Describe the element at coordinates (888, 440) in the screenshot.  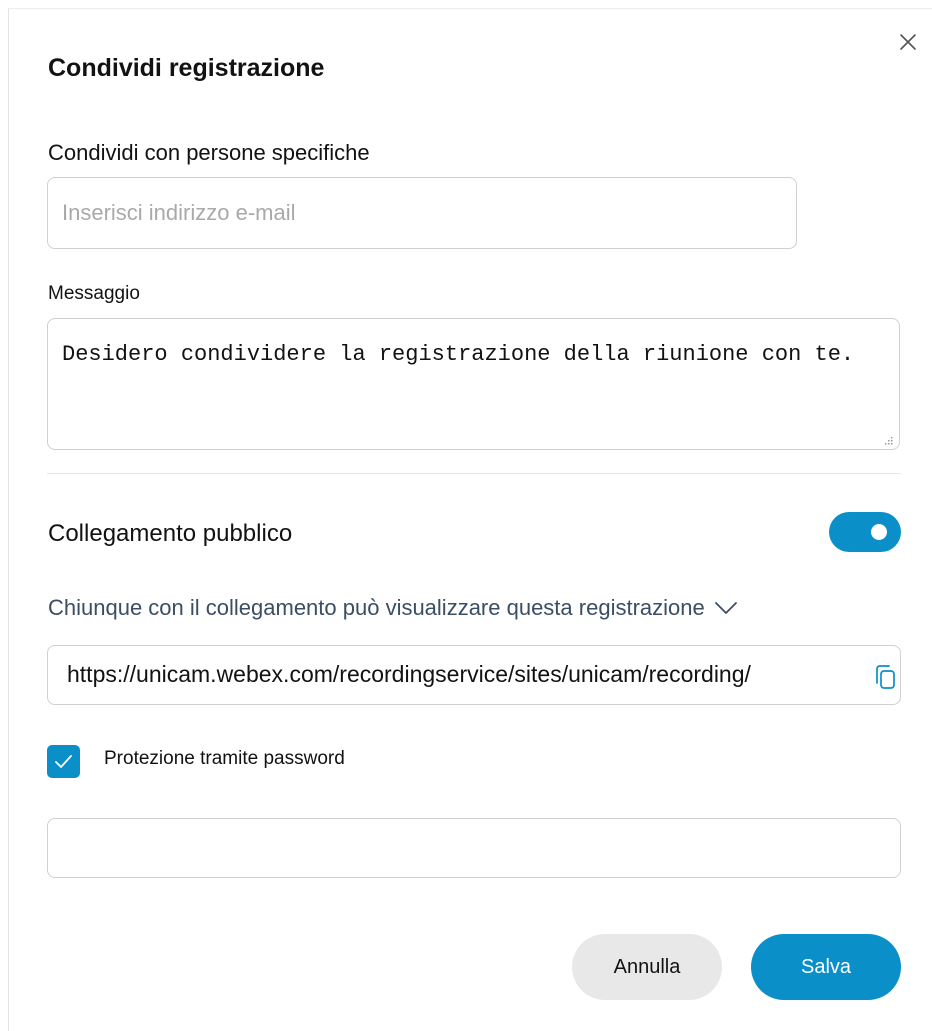
I see `resize-grip-icon` at that location.